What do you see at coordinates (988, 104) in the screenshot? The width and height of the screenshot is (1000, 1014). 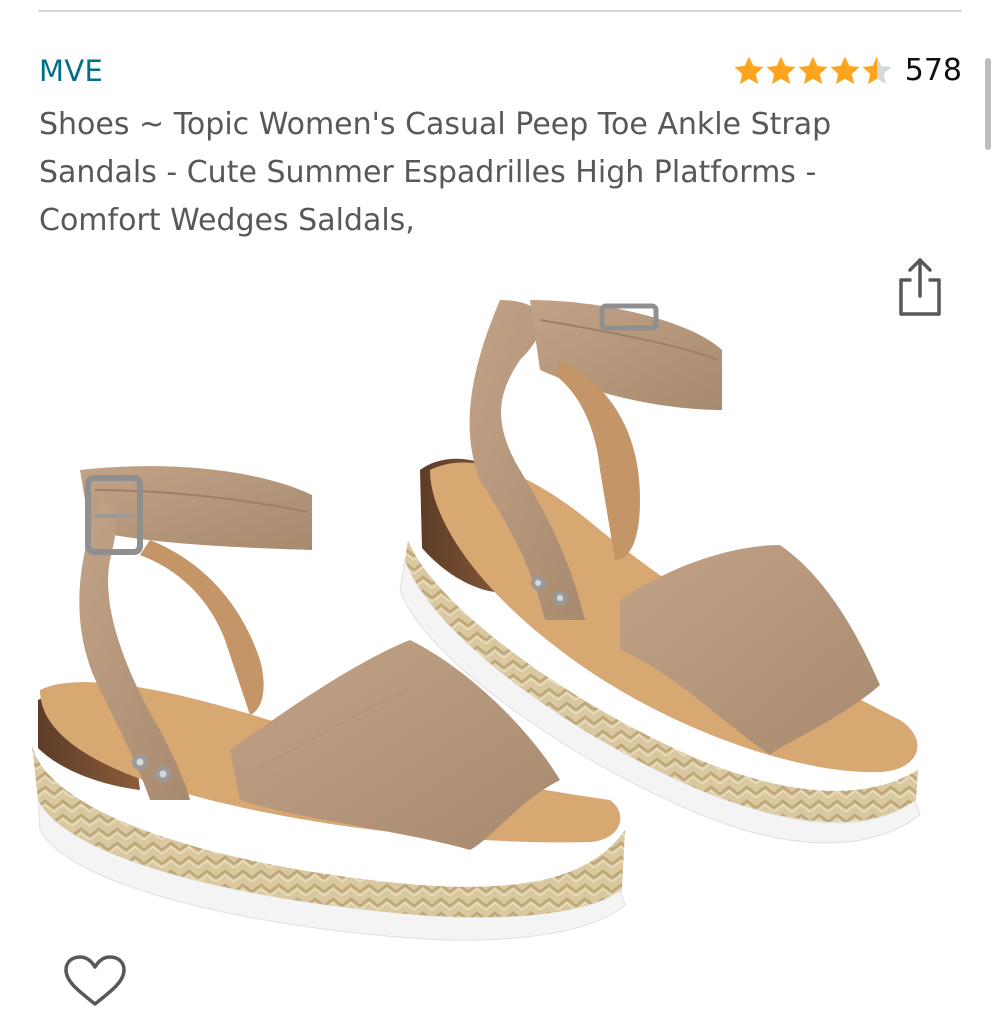 I see `scrollbar-thumb` at bounding box center [988, 104].